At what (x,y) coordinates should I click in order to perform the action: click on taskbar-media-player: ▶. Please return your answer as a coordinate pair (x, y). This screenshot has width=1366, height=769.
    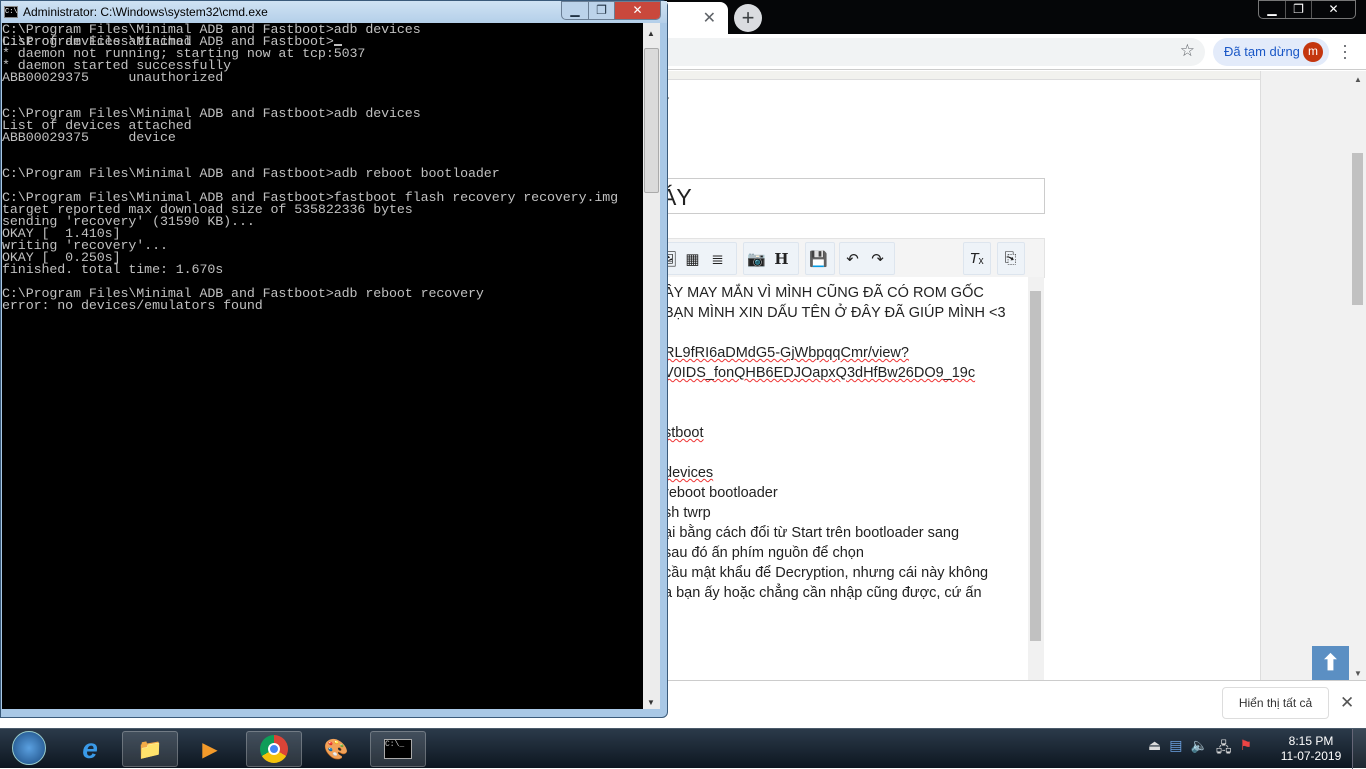
    Looking at the image, I should click on (210, 749).